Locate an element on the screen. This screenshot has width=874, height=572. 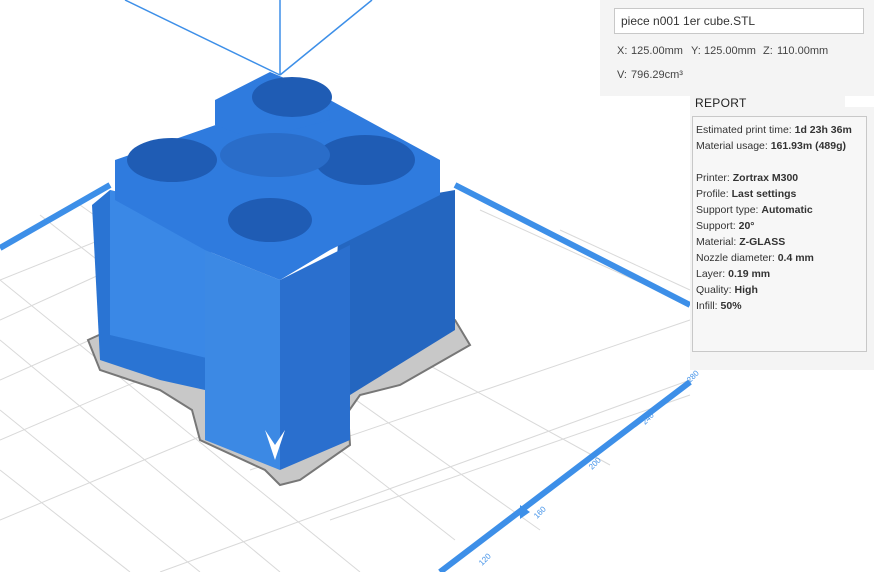
filename-field: piece n001 1er cube.STL is located at coordinates (739, 21).